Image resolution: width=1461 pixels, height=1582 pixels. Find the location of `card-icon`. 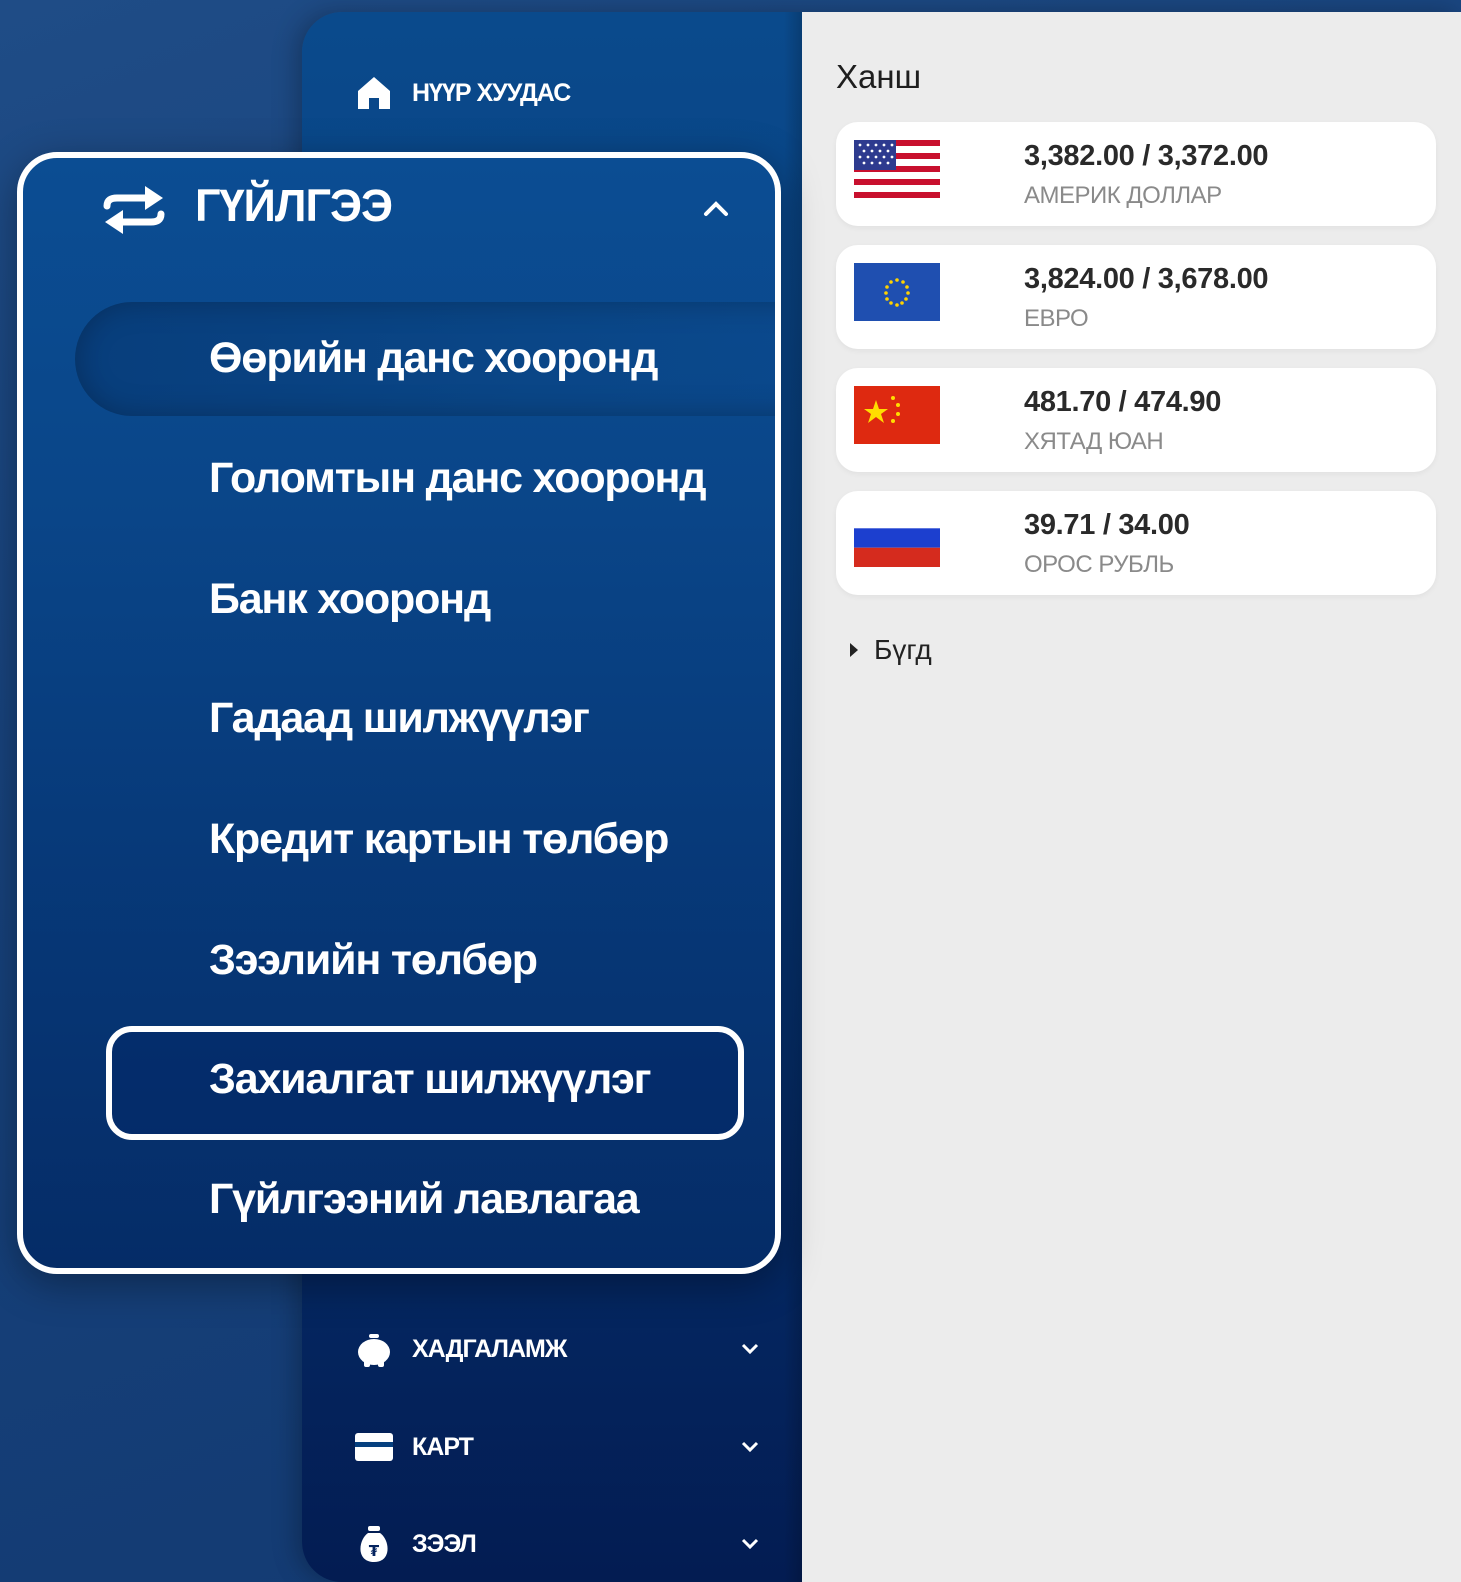

card-icon is located at coordinates (374, 1447).